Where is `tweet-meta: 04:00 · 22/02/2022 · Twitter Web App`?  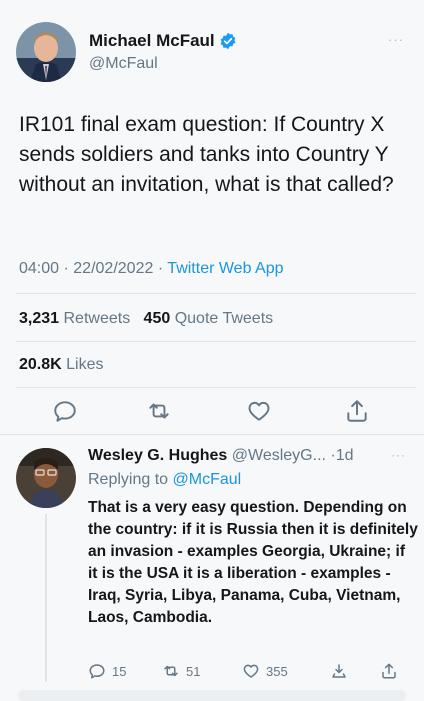 tweet-meta: 04:00 · 22/02/2022 · Twitter Web App is located at coordinates (151, 269).